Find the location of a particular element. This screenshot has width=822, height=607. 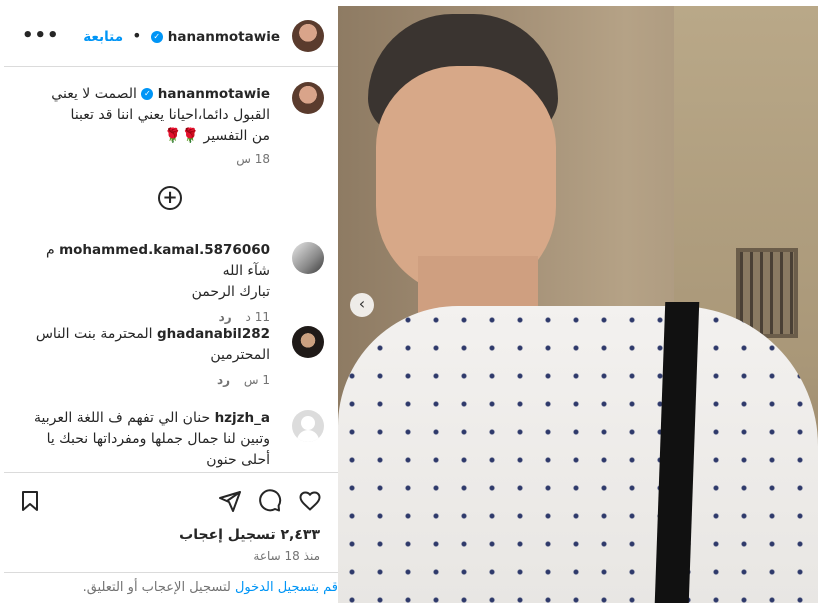

caption-text-line2: القبول دائما،احيانا يعني اننا قد تعبنا is located at coordinates (170, 115).